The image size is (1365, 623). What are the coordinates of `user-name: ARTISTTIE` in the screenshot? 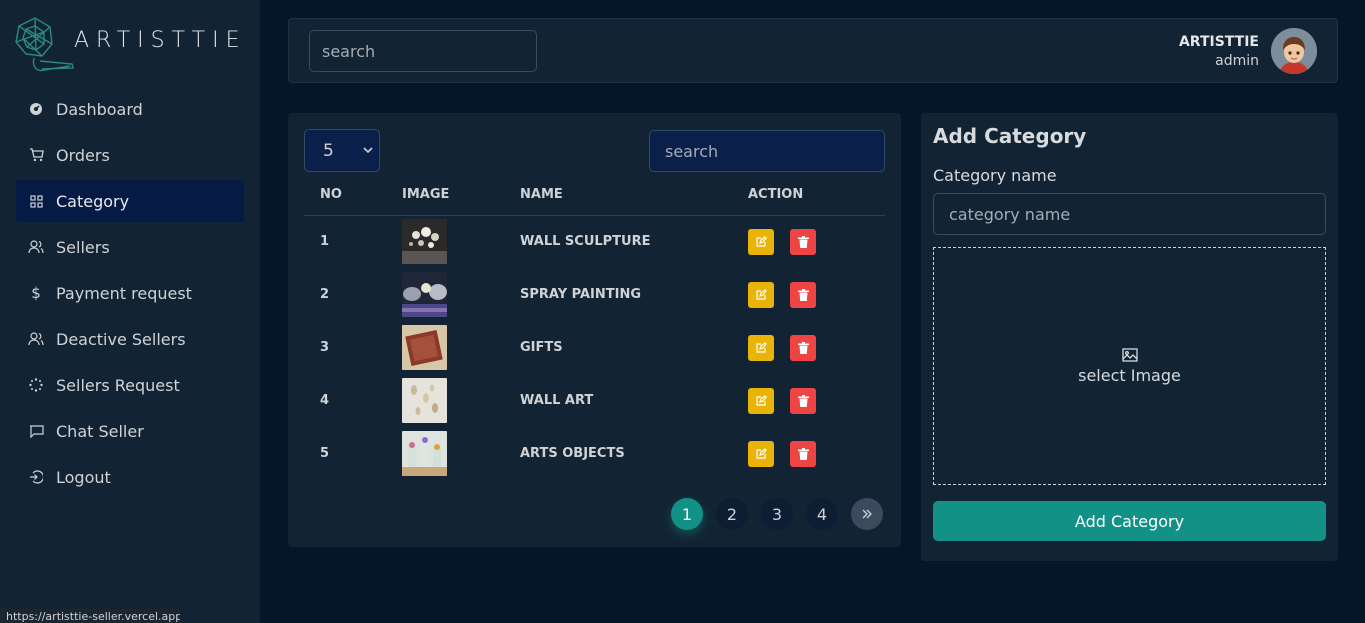 It's located at (1218, 41).